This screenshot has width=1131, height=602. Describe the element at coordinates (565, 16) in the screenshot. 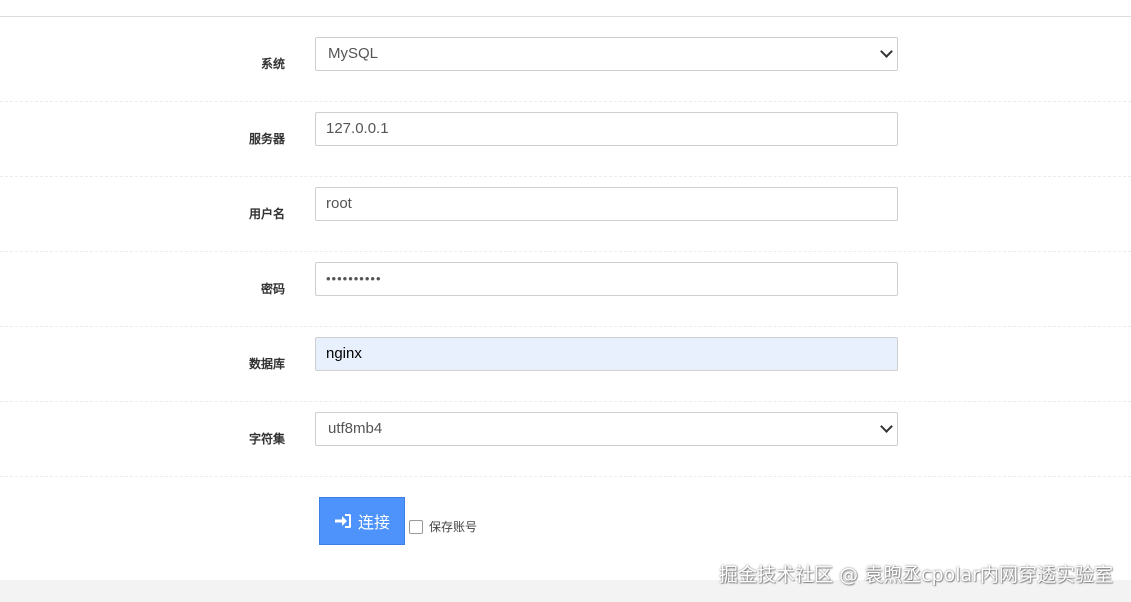

I see `top-divider` at that location.